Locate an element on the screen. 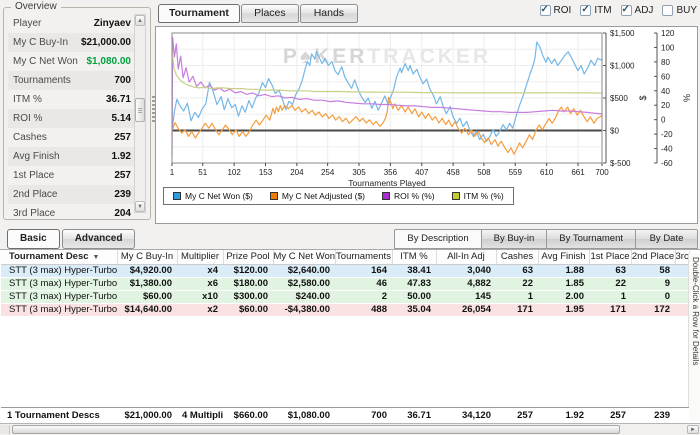 This screenshot has height=435, width=700. column-header-multiplier: Multiplier is located at coordinates (200, 257).